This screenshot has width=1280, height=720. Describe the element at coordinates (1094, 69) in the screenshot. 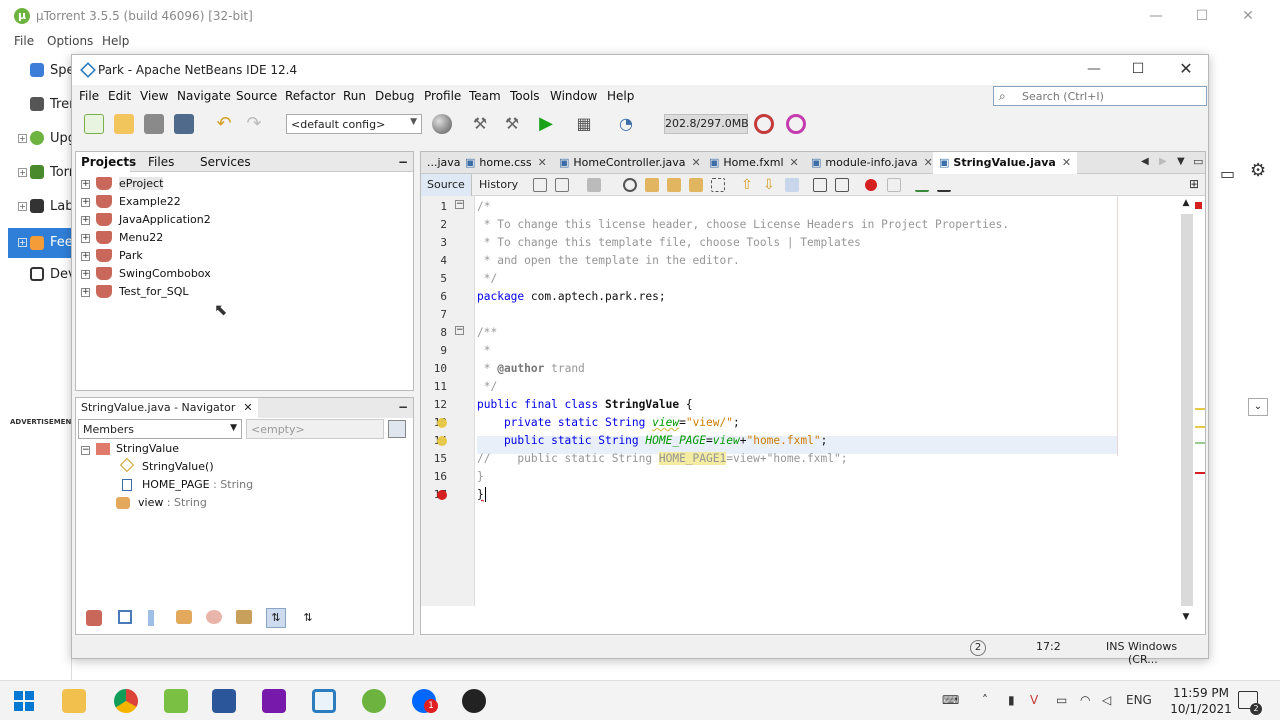

I see `minimize-icon: —` at that location.